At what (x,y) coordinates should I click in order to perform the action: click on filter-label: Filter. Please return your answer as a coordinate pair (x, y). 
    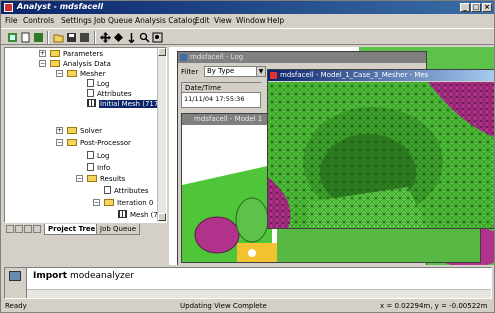
    Looking at the image, I should click on (190, 72).